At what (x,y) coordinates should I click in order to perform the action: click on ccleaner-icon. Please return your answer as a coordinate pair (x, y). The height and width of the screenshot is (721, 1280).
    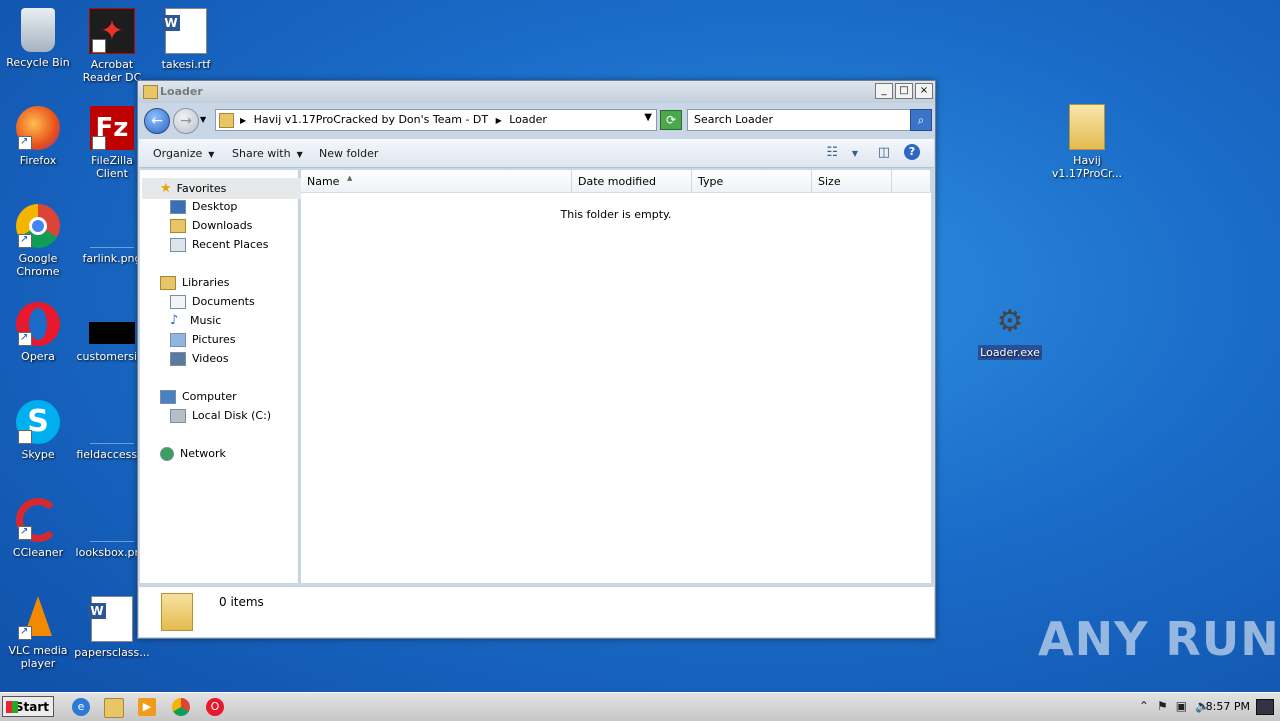
    Looking at the image, I should click on (38, 520).